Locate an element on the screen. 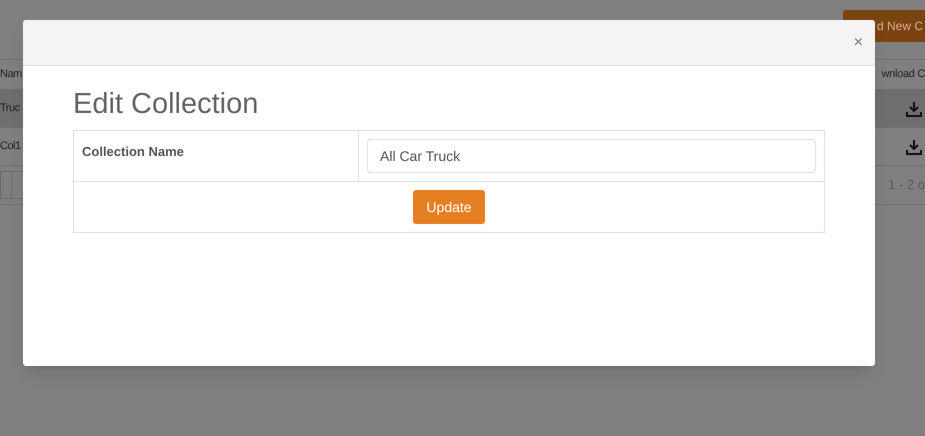 This screenshot has width=925, height=436. input-field: All Car Truck is located at coordinates (591, 156).